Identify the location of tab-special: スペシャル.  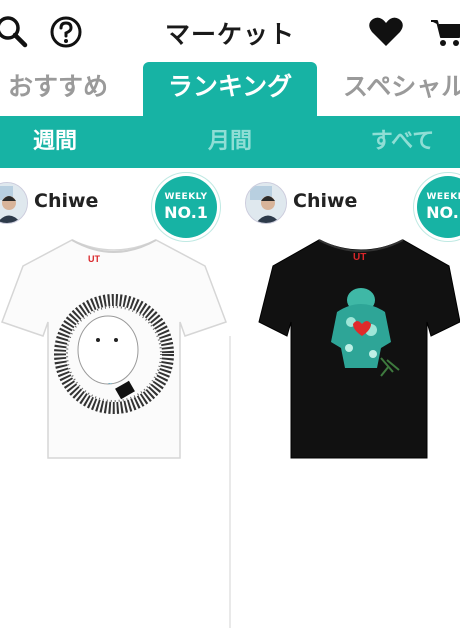
(401, 89).